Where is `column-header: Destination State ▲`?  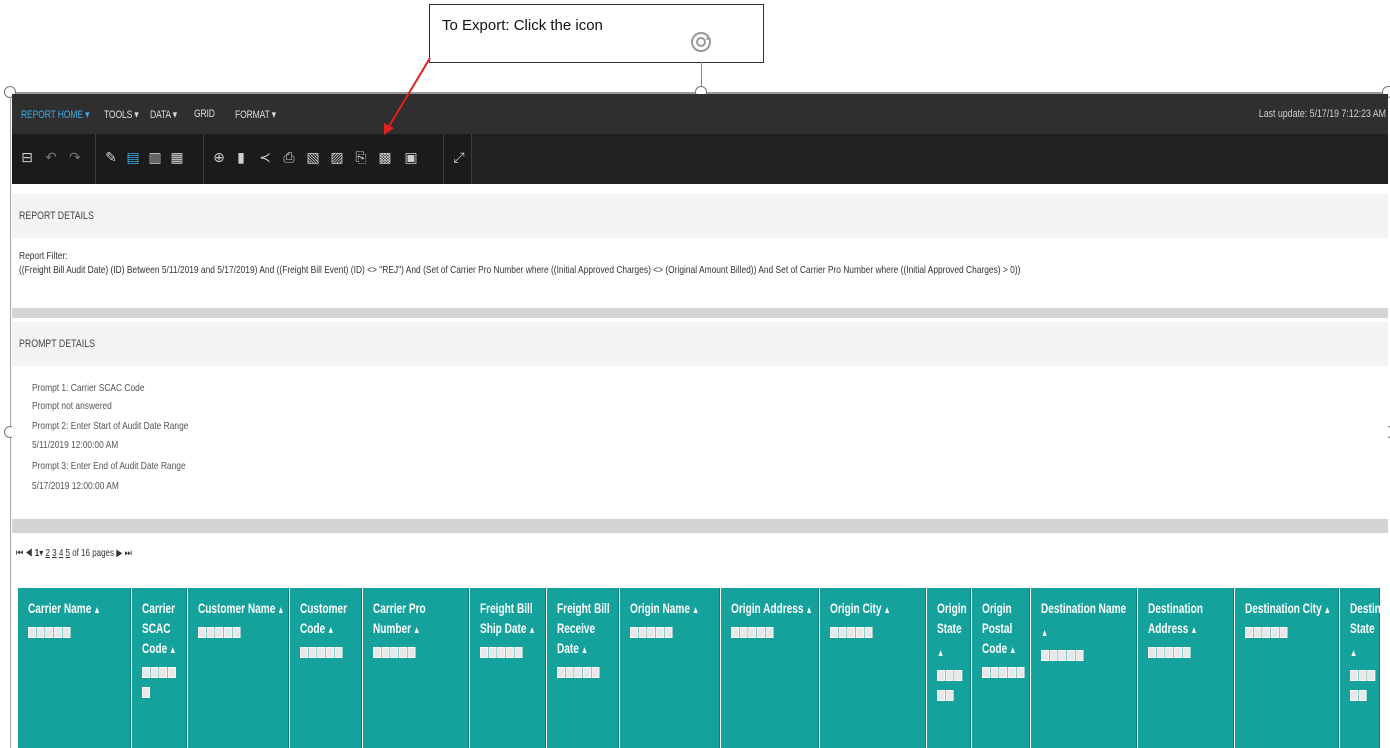
column-header: Destination State ▲ is located at coordinates (1364, 668).